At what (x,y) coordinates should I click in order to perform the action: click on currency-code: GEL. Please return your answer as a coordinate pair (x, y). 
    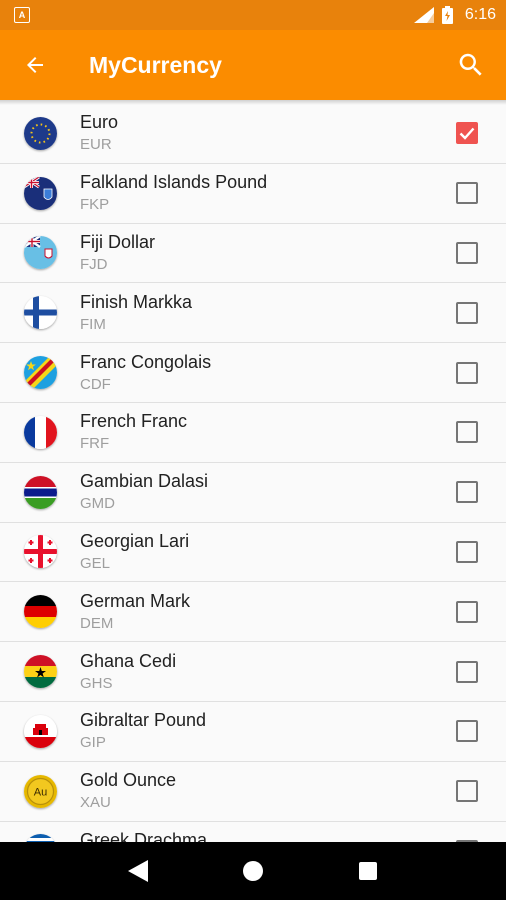
    Looking at the image, I should click on (95, 563).